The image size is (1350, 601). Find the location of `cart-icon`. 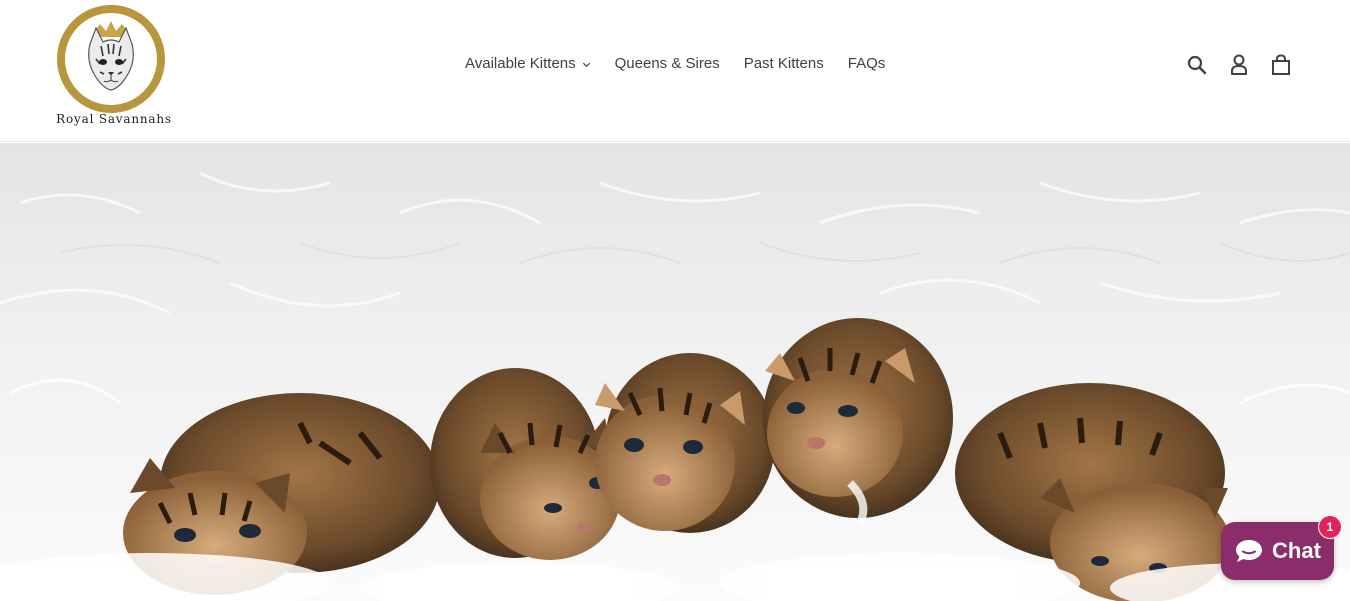

cart-icon is located at coordinates (1281, 64).